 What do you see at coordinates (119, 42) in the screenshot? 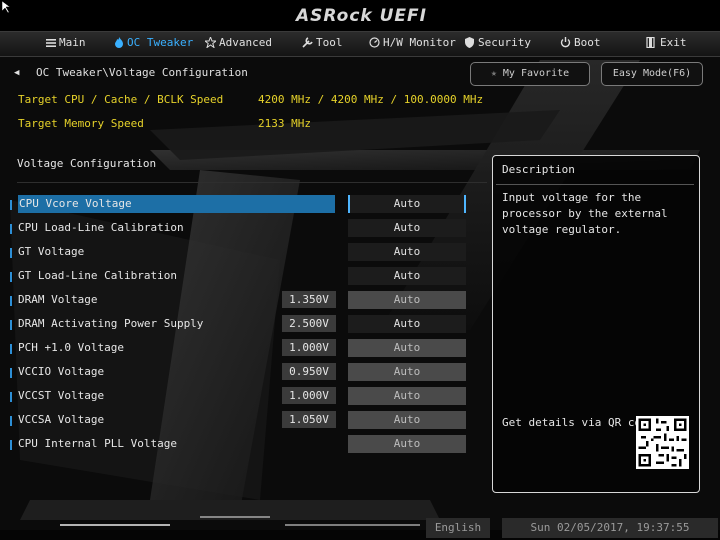
I see `flame-icon` at bounding box center [119, 42].